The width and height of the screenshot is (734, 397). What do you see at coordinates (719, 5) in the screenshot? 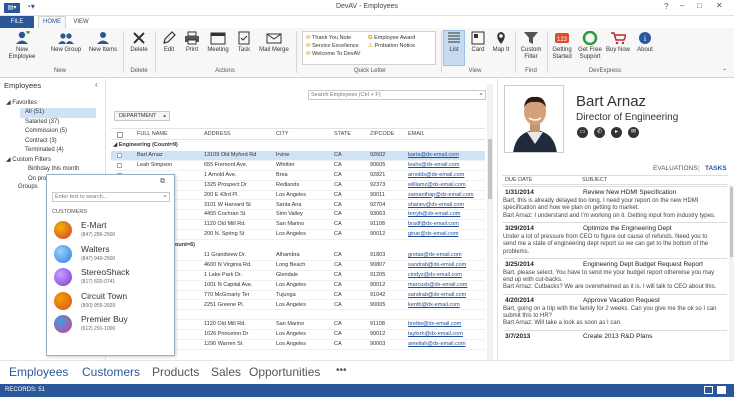
I see `close-icon: ✕` at bounding box center [719, 5].